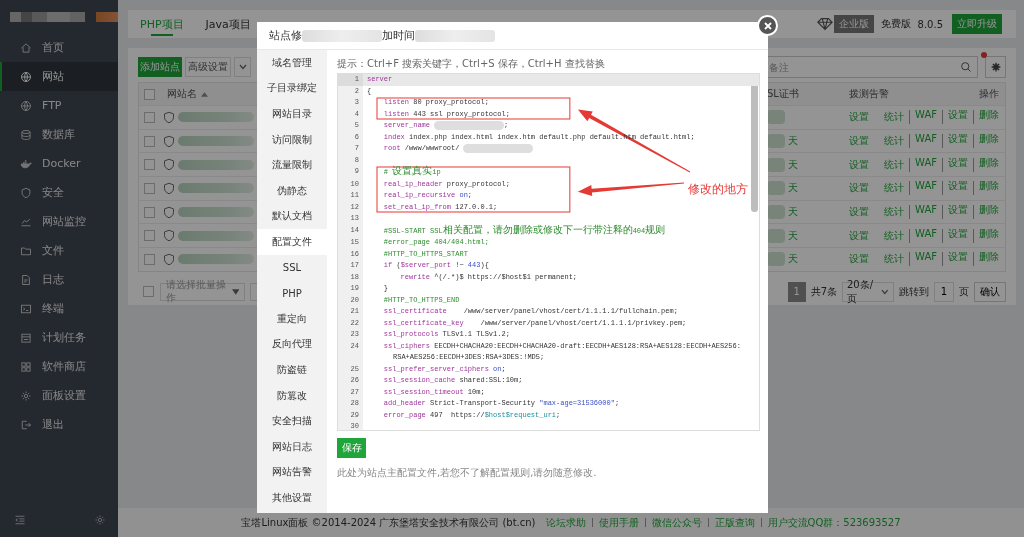 The width and height of the screenshot is (1024, 537). Describe the element at coordinates (162, 24) in the screenshot. I see `project-tab: PHP项目` at that location.